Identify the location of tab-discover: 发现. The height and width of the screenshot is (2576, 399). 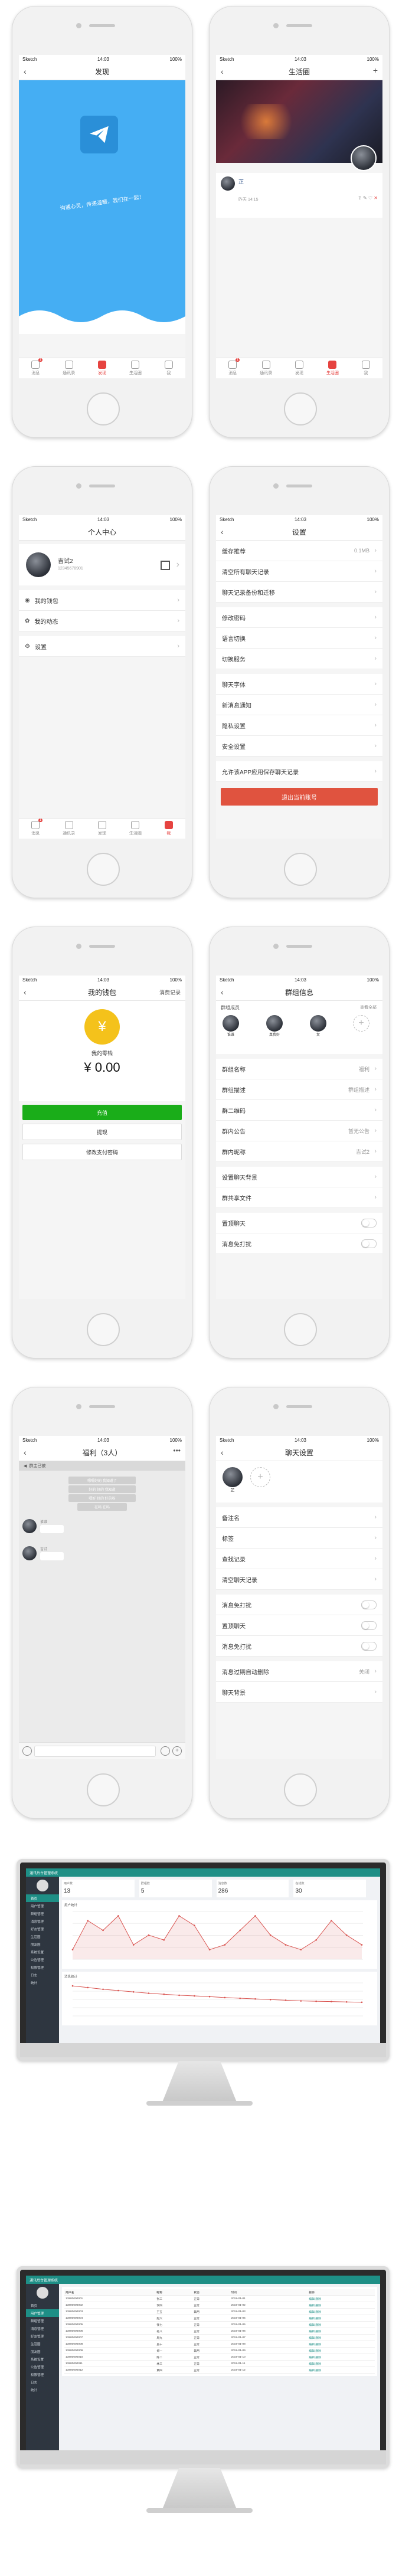
(102, 368).